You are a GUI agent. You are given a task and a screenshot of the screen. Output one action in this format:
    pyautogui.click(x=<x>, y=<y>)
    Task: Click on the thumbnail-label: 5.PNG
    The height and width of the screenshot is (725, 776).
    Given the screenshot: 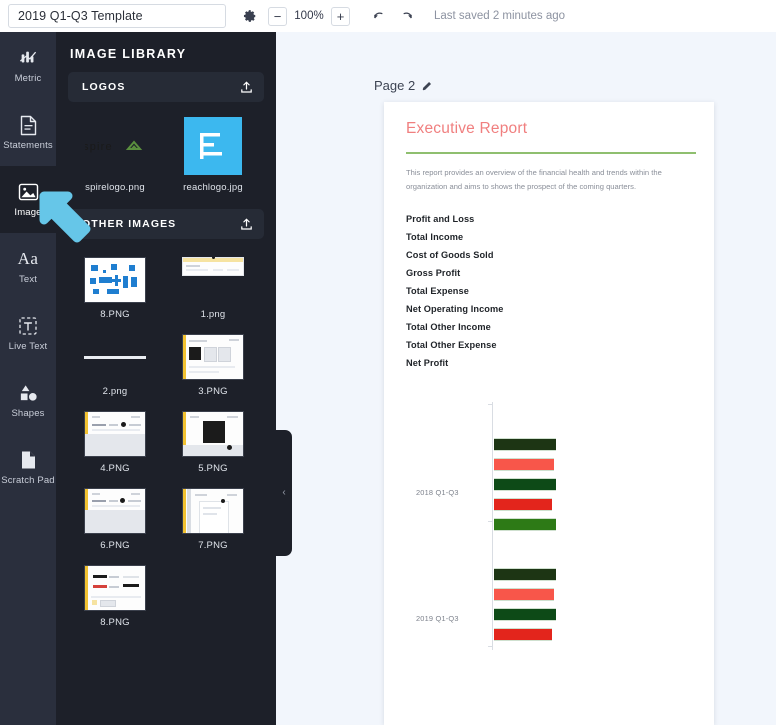 What is the action you would take?
    pyautogui.click(x=213, y=468)
    